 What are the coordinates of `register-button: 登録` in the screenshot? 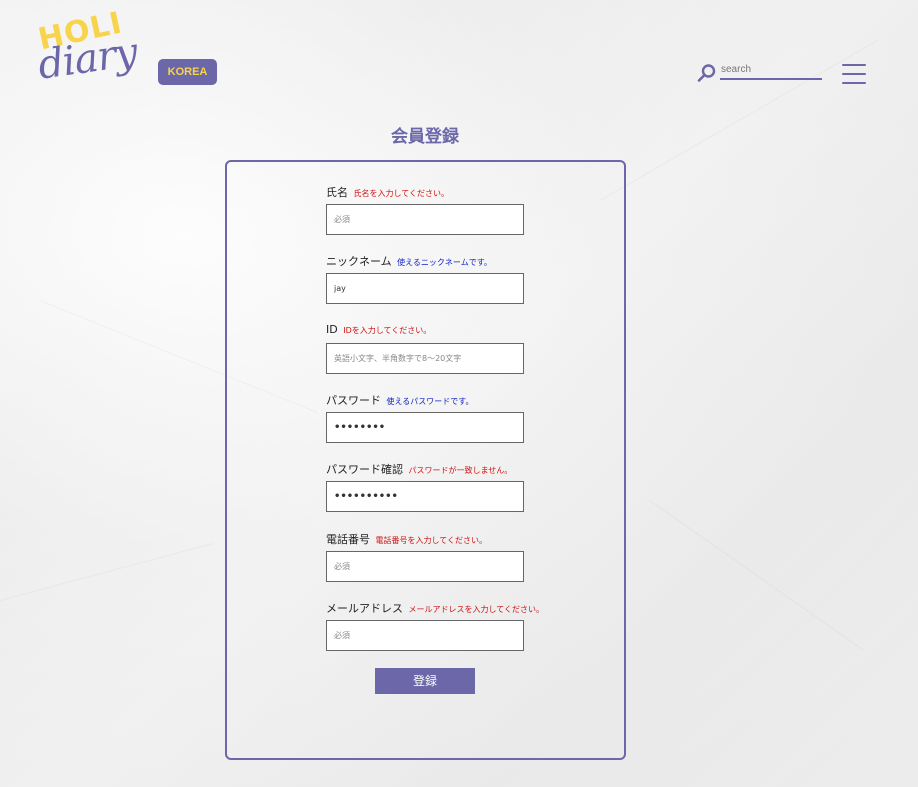 It's located at (425, 681).